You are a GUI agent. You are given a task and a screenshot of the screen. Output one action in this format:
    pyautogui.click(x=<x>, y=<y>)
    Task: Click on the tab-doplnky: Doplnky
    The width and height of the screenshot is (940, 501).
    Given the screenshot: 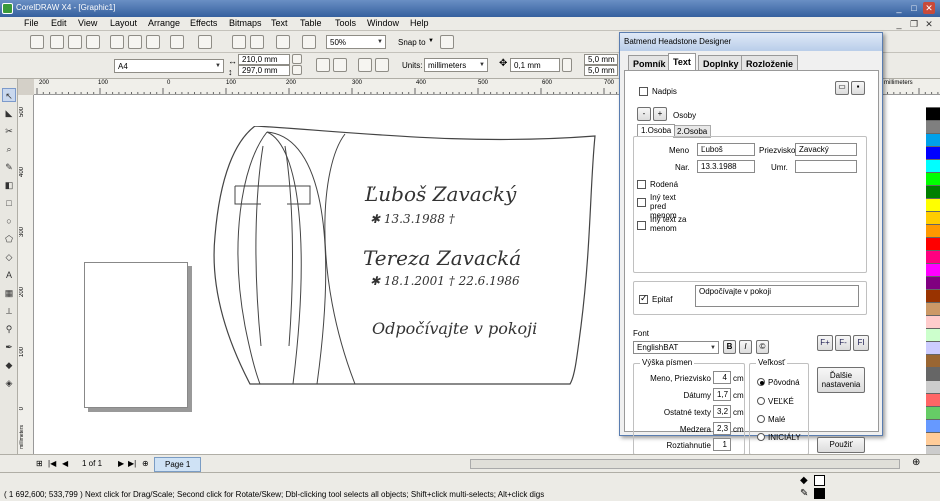 What is the action you would take?
    pyautogui.click(x=721, y=63)
    